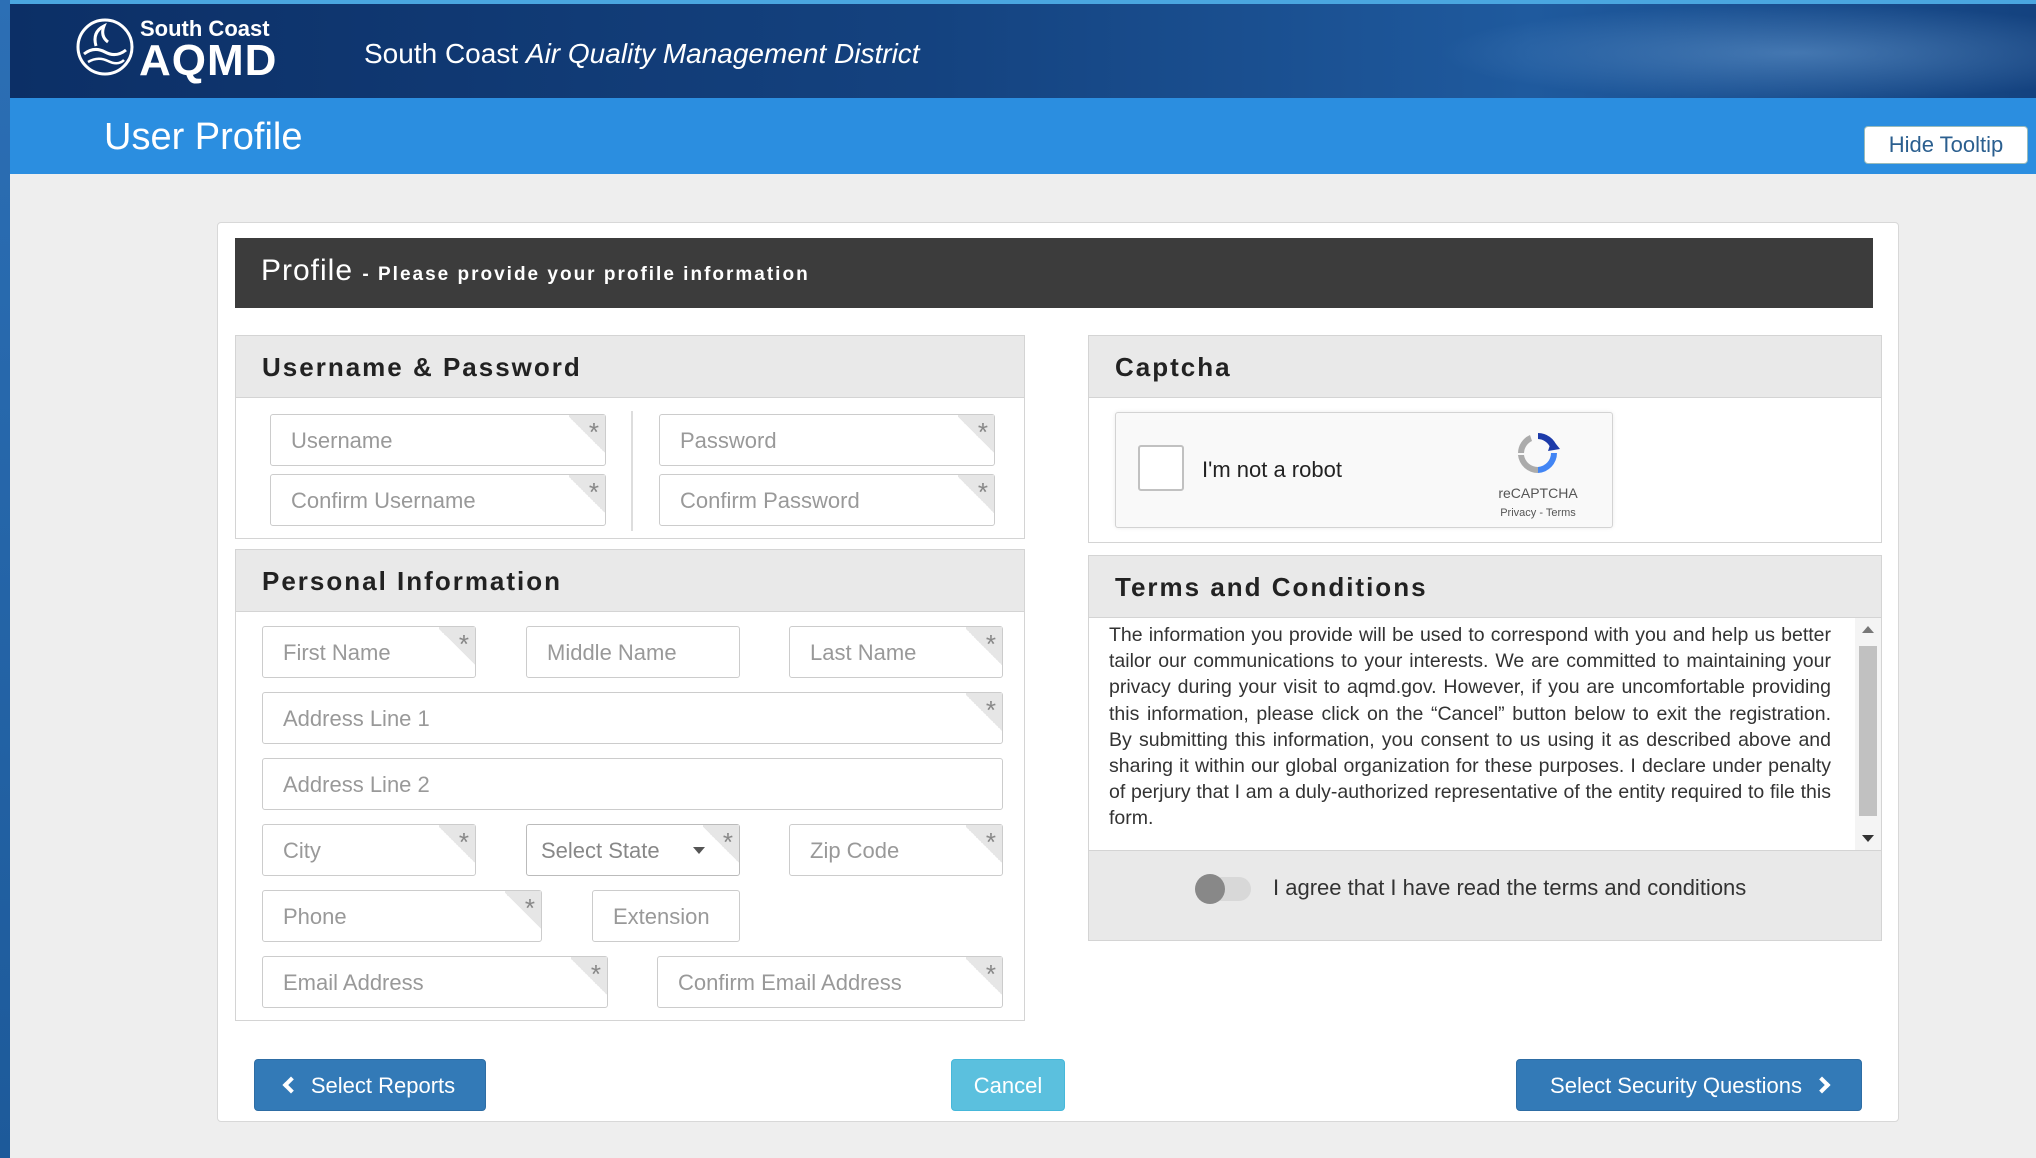  Describe the element at coordinates (307, 270) in the screenshot. I see `profile-title-text: Profile` at that location.